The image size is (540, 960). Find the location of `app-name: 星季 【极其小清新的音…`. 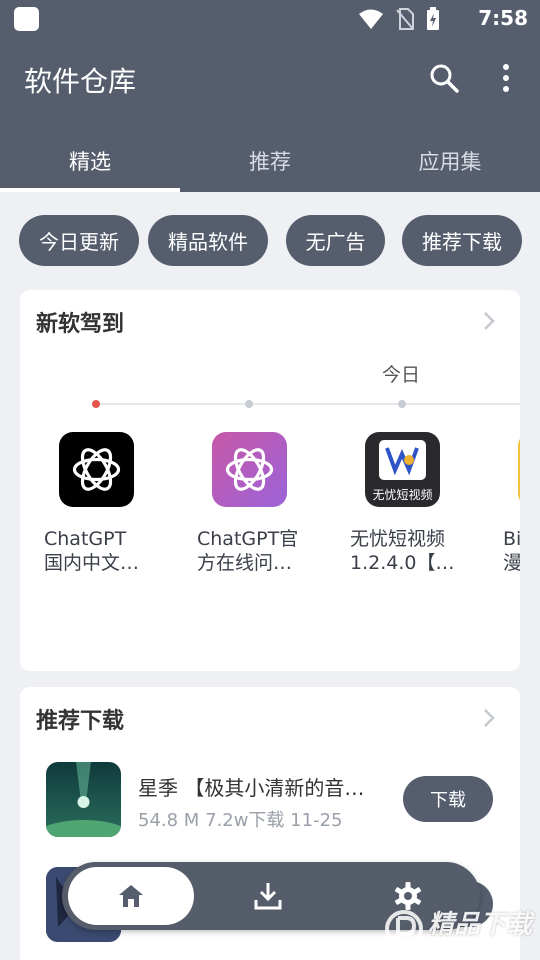

app-name: 星季 【极其小清新的音… is located at coordinates (251, 788).